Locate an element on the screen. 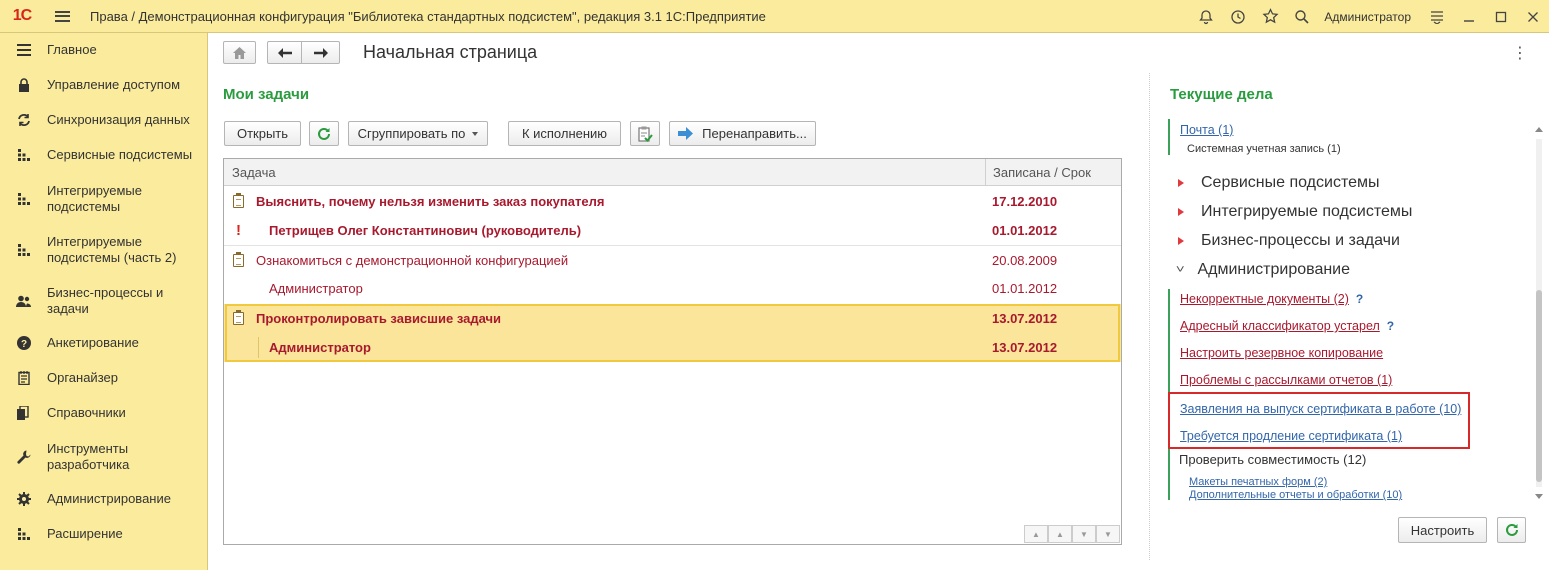 The image size is (1549, 570). scroll-last-icon: ▼ is located at coordinates (1108, 534).